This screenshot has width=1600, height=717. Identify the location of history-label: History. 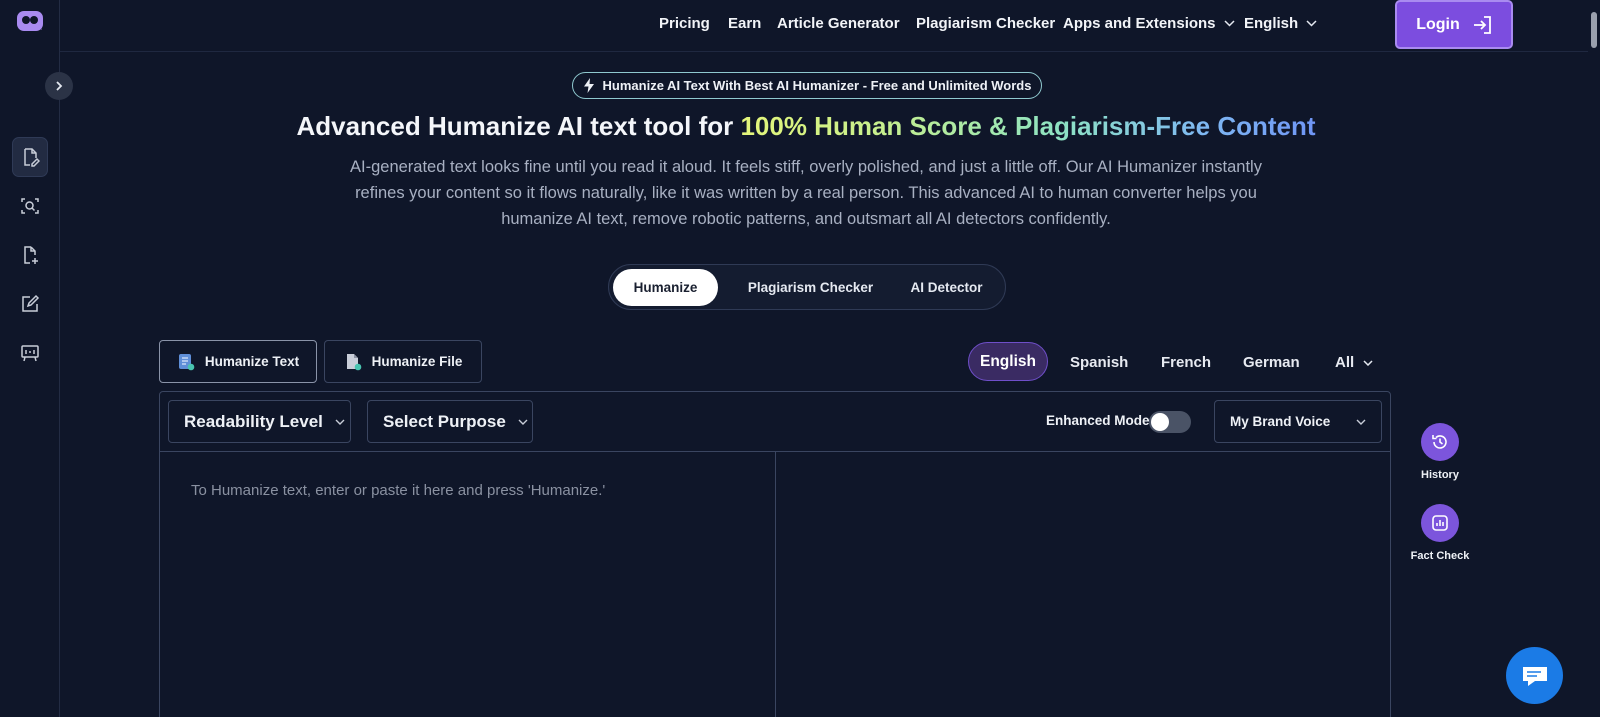
(1440, 475).